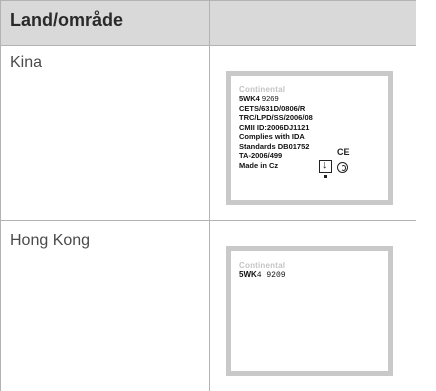 Image resolution: width=436 pixels, height=391 pixels. Describe the element at coordinates (208, 0) in the screenshot. I see `top-border` at that location.